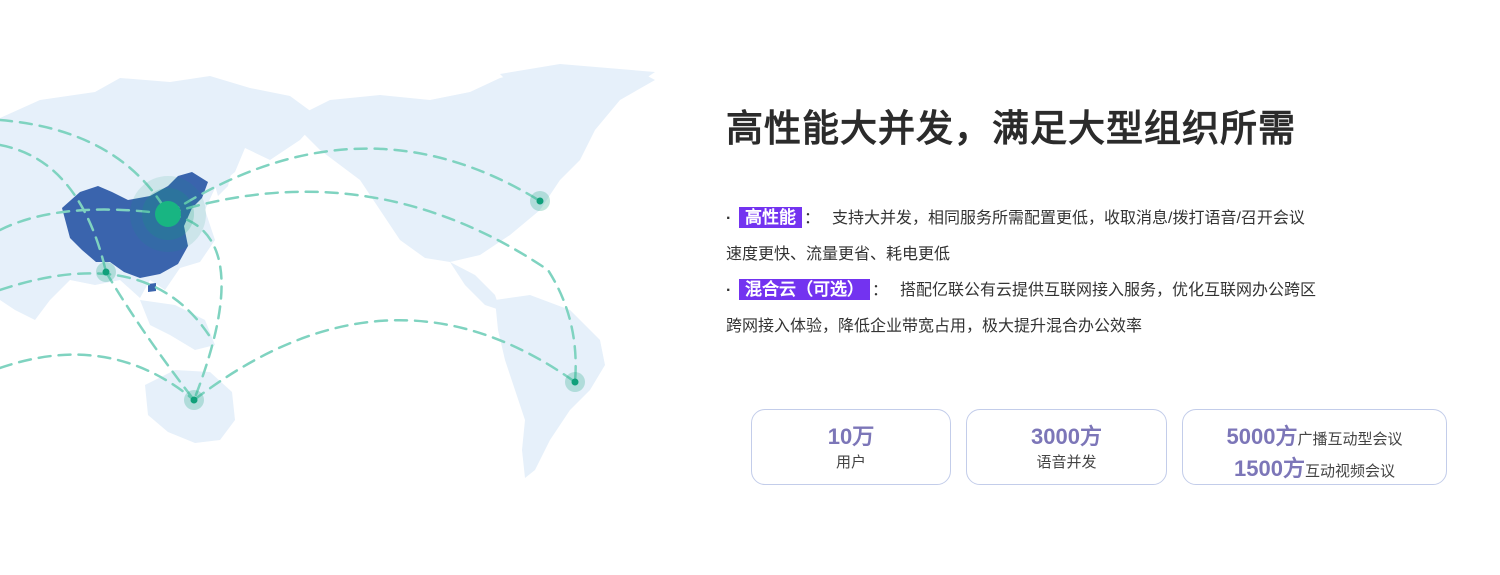 The image size is (1500, 575). I want to click on stat-row-broadcast: 5000方广播互动型会议, so click(1314, 438).